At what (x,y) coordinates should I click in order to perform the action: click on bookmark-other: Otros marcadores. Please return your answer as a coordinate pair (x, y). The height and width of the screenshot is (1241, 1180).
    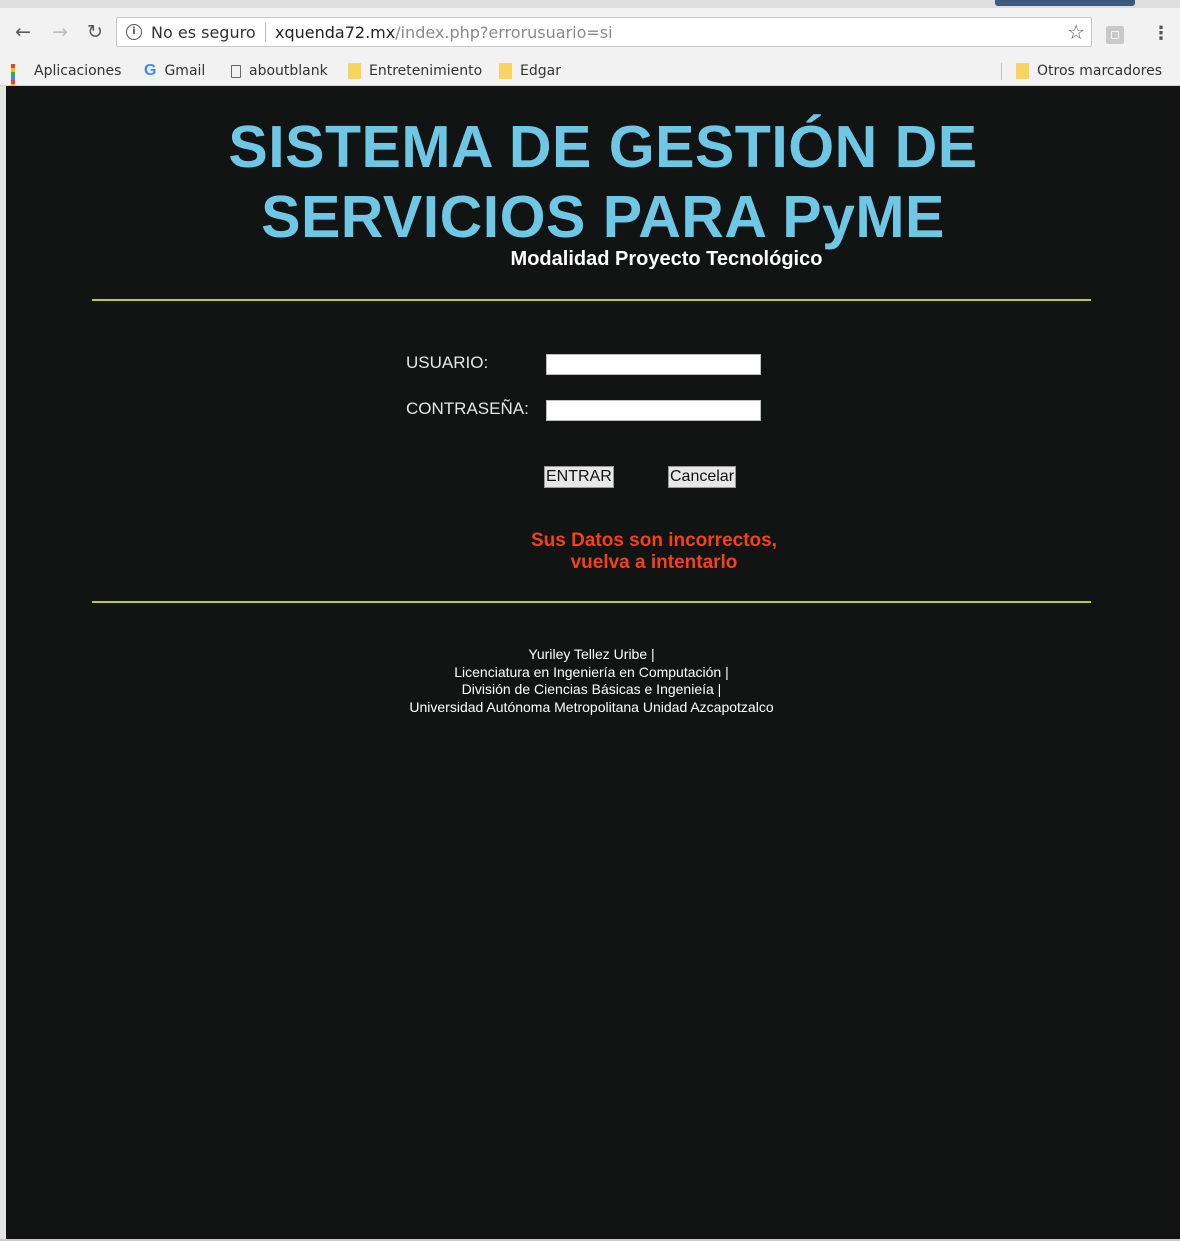
    Looking at the image, I should click on (1089, 71).